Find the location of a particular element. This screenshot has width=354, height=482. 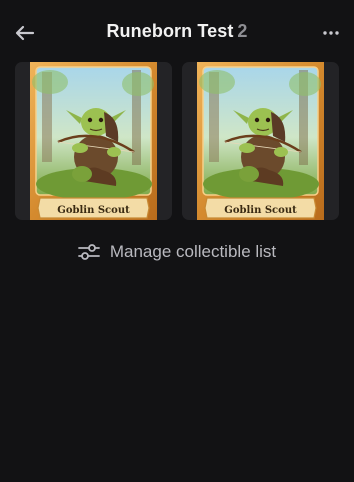

app-header: Runeborn Test 2 is located at coordinates (177, 32).